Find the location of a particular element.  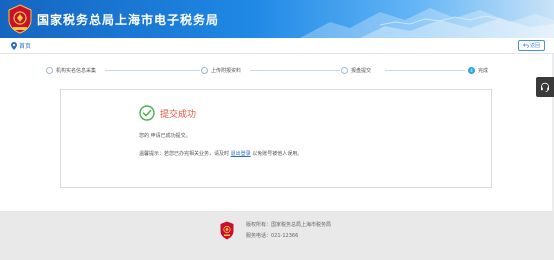

tip-prefix: 温馨提示：若您已办完相关业务，请及时 is located at coordinates (184, 154).